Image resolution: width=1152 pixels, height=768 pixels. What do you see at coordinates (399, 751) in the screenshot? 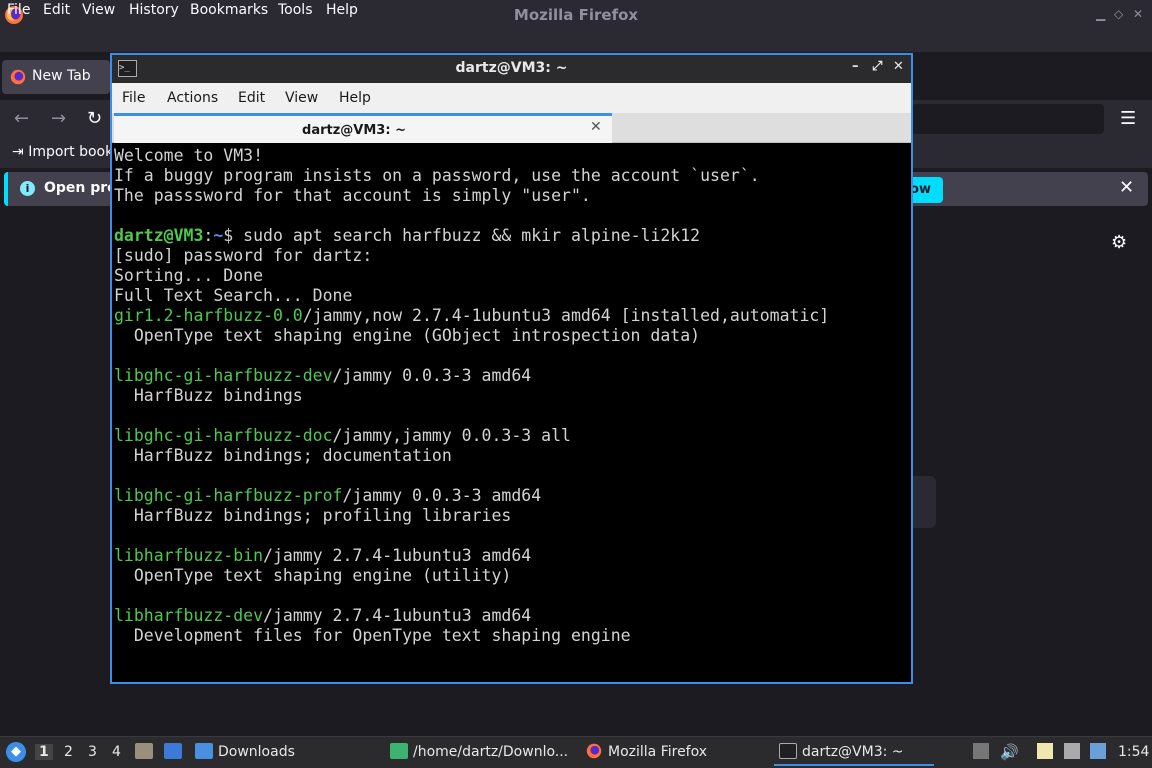
I see `image-viewer-icon` at bounding box center [399, 751].